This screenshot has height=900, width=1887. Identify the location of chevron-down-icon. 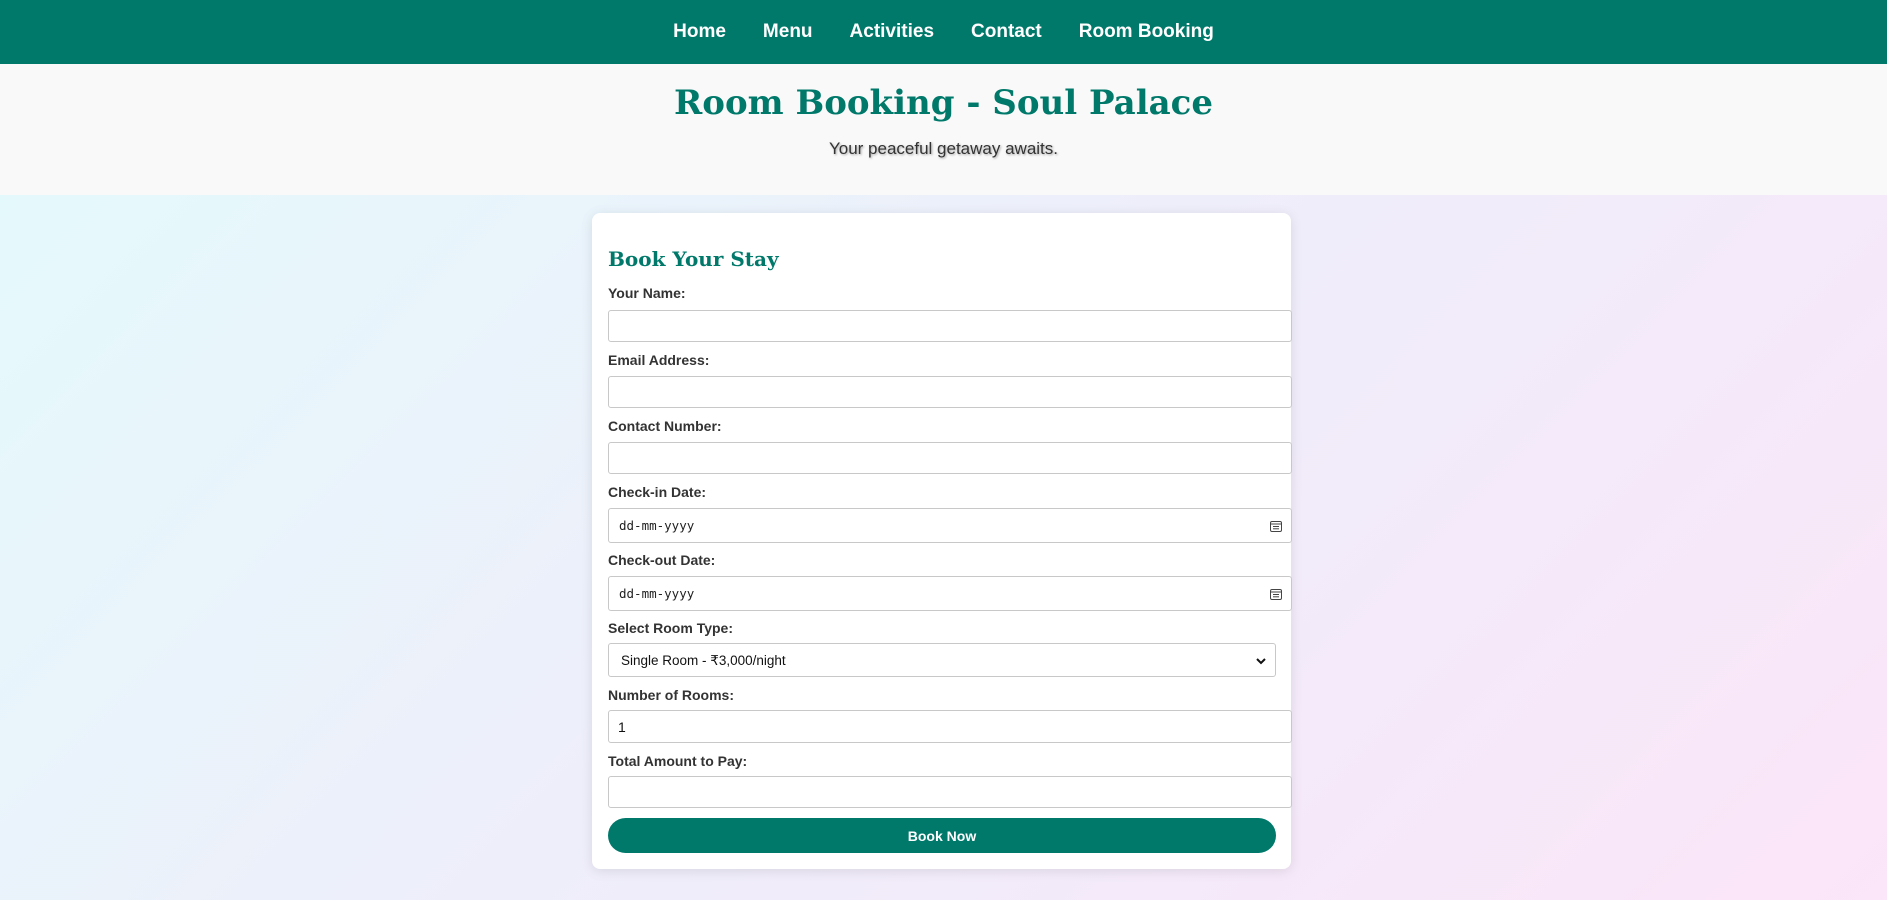
(1261, 661).